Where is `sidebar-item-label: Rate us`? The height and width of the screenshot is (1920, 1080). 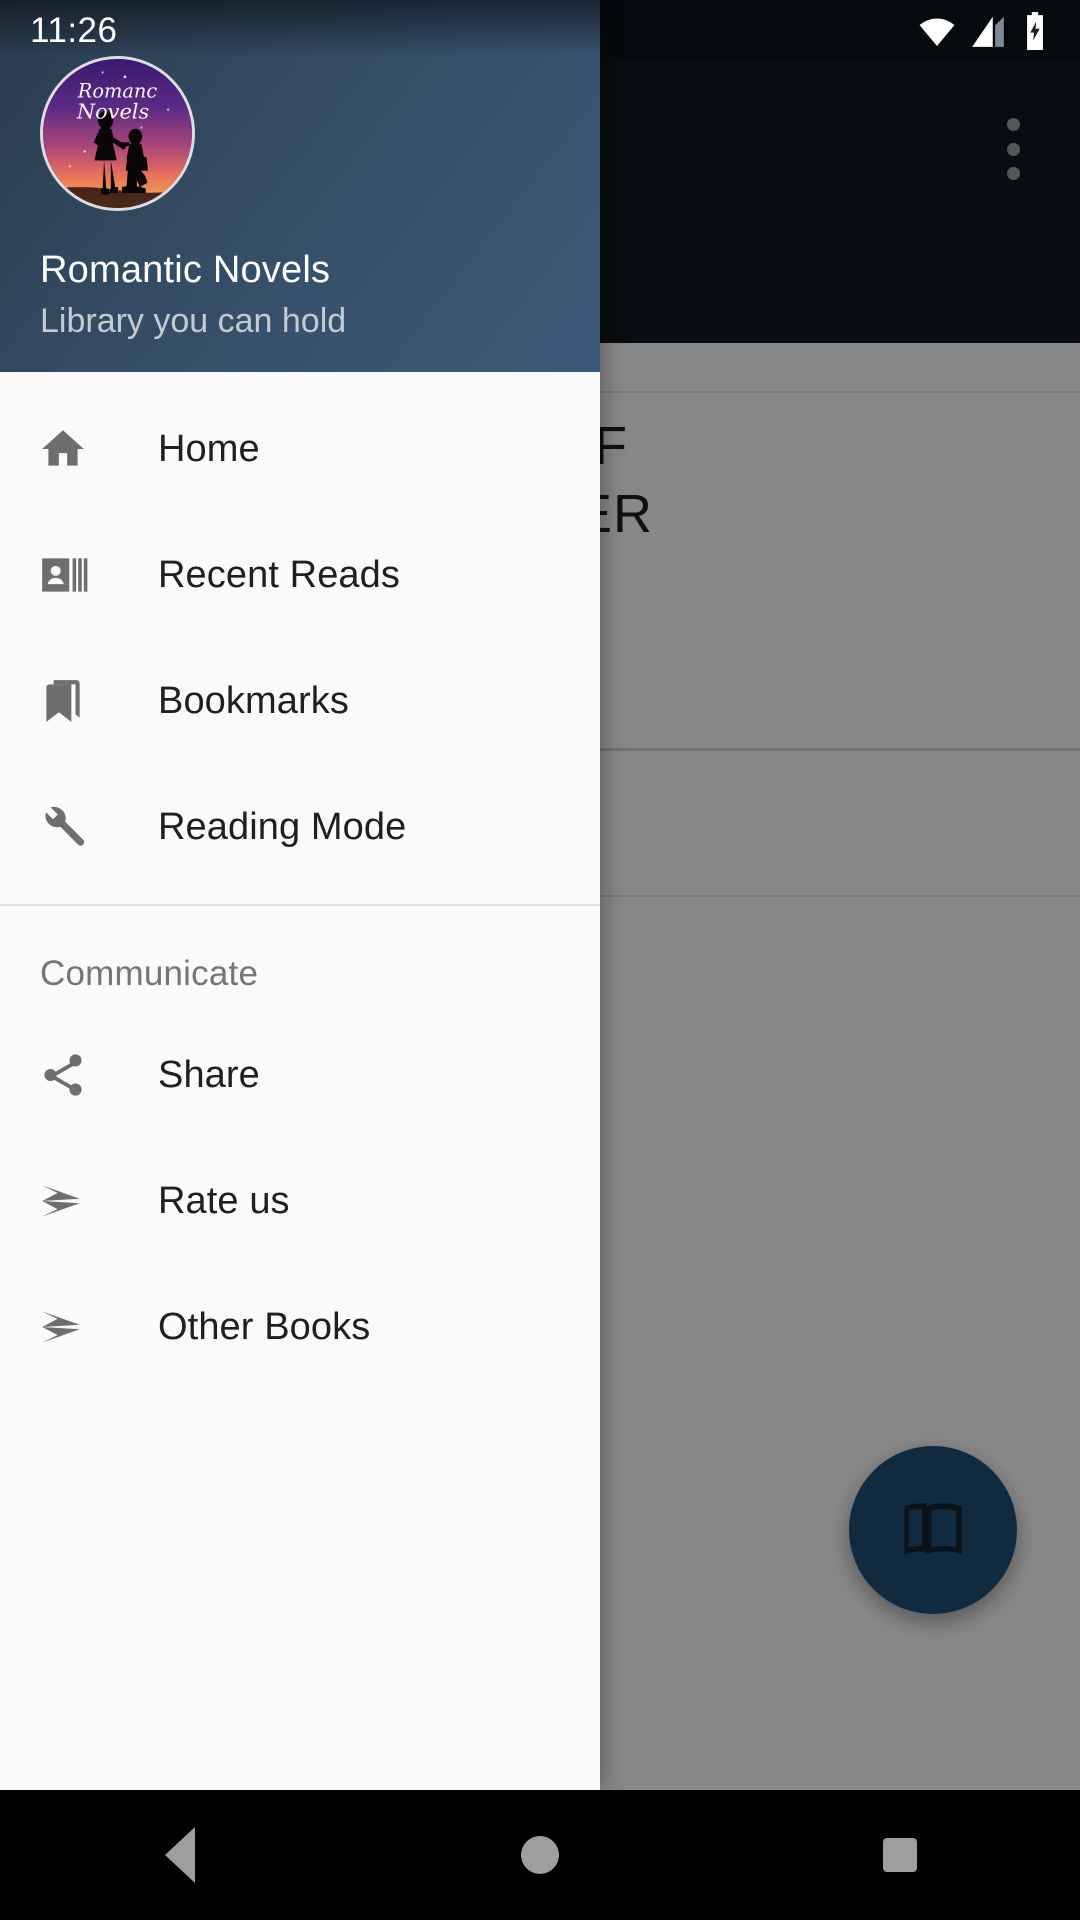 sidebar-item-label: Rate us is located at coordinates (224, 1200).